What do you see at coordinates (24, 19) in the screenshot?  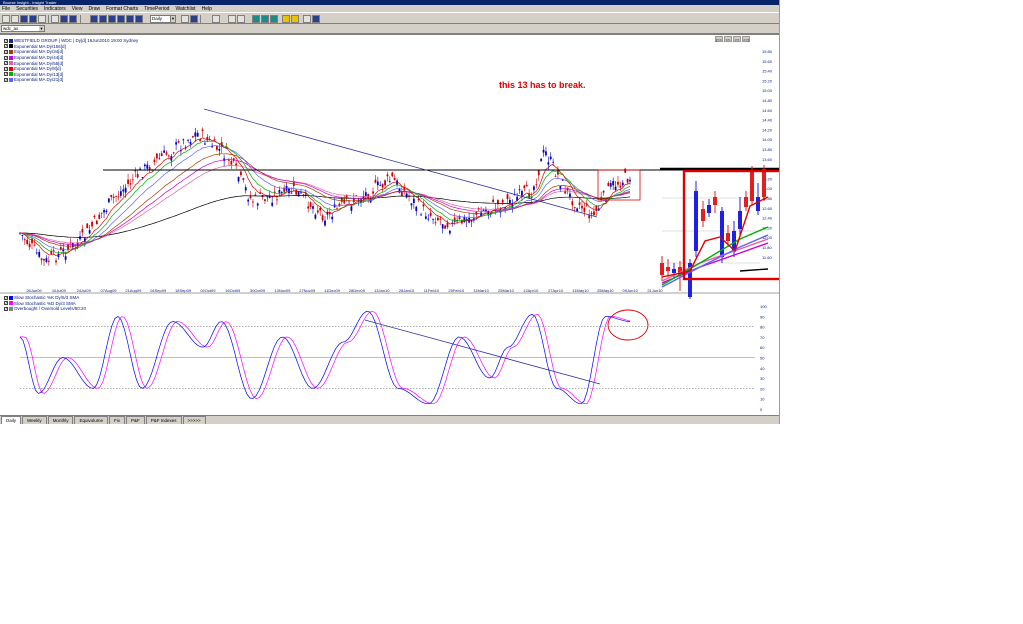 I see `print-icon` at bounding box center [24, 19].